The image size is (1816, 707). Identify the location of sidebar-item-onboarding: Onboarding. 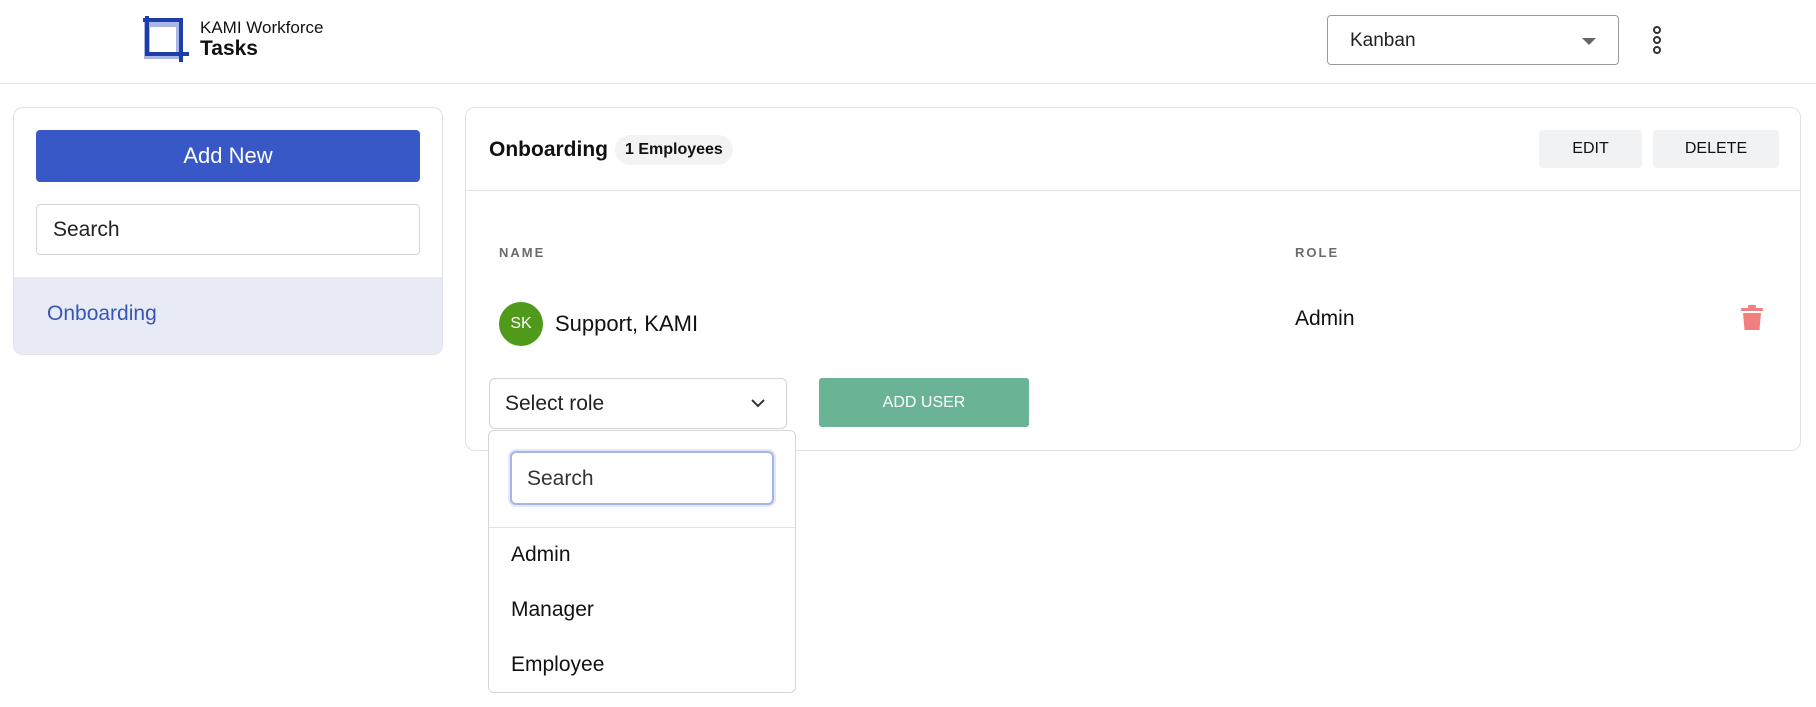
(228, 315).